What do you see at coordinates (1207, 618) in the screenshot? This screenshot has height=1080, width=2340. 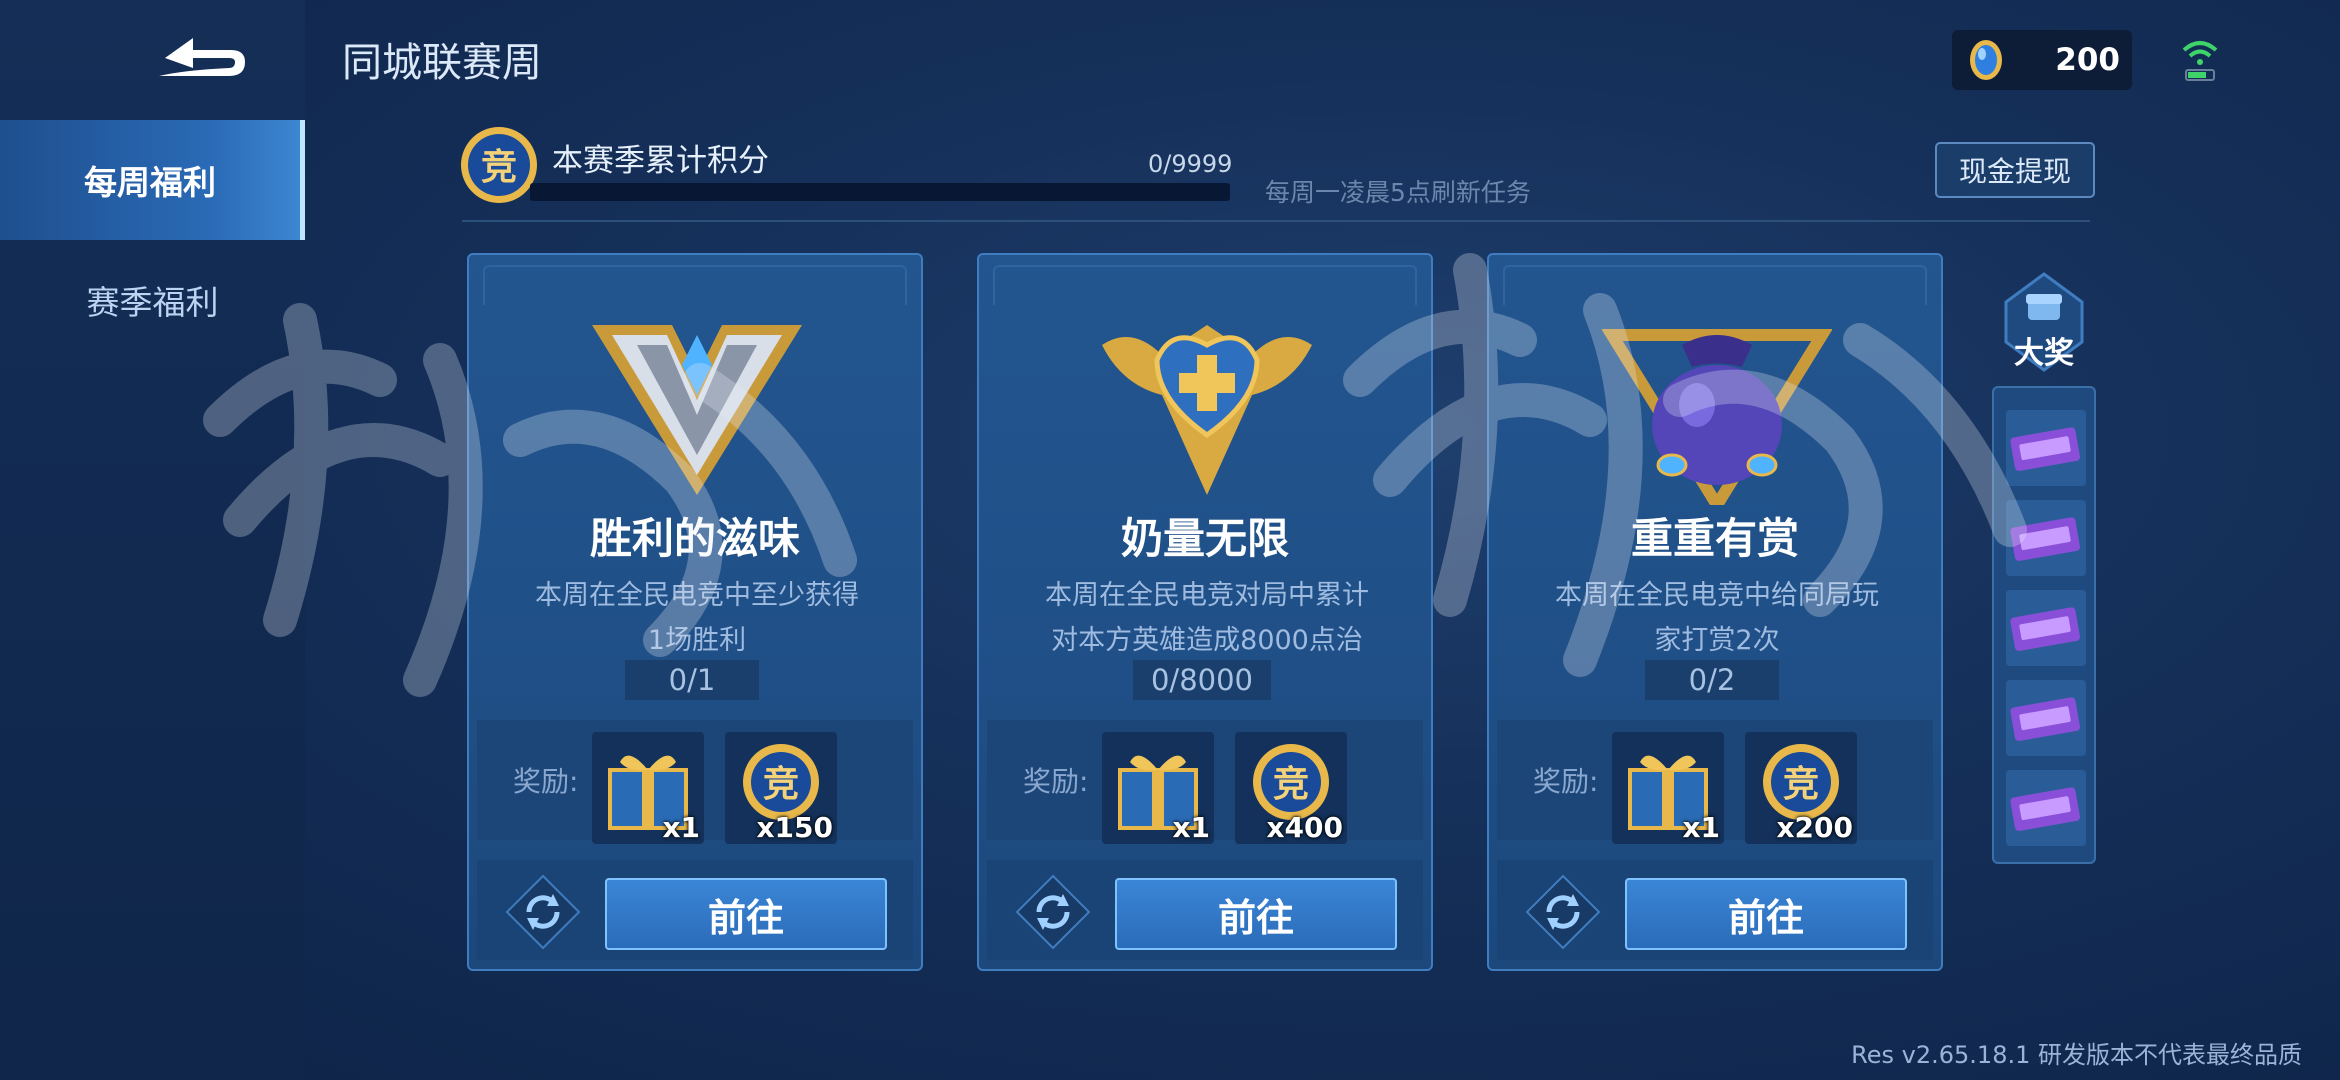 I see `task-description: 本周在全民电竞对局中累计 对本方英雄造成8000点治` at bounding box center [1207, 618].